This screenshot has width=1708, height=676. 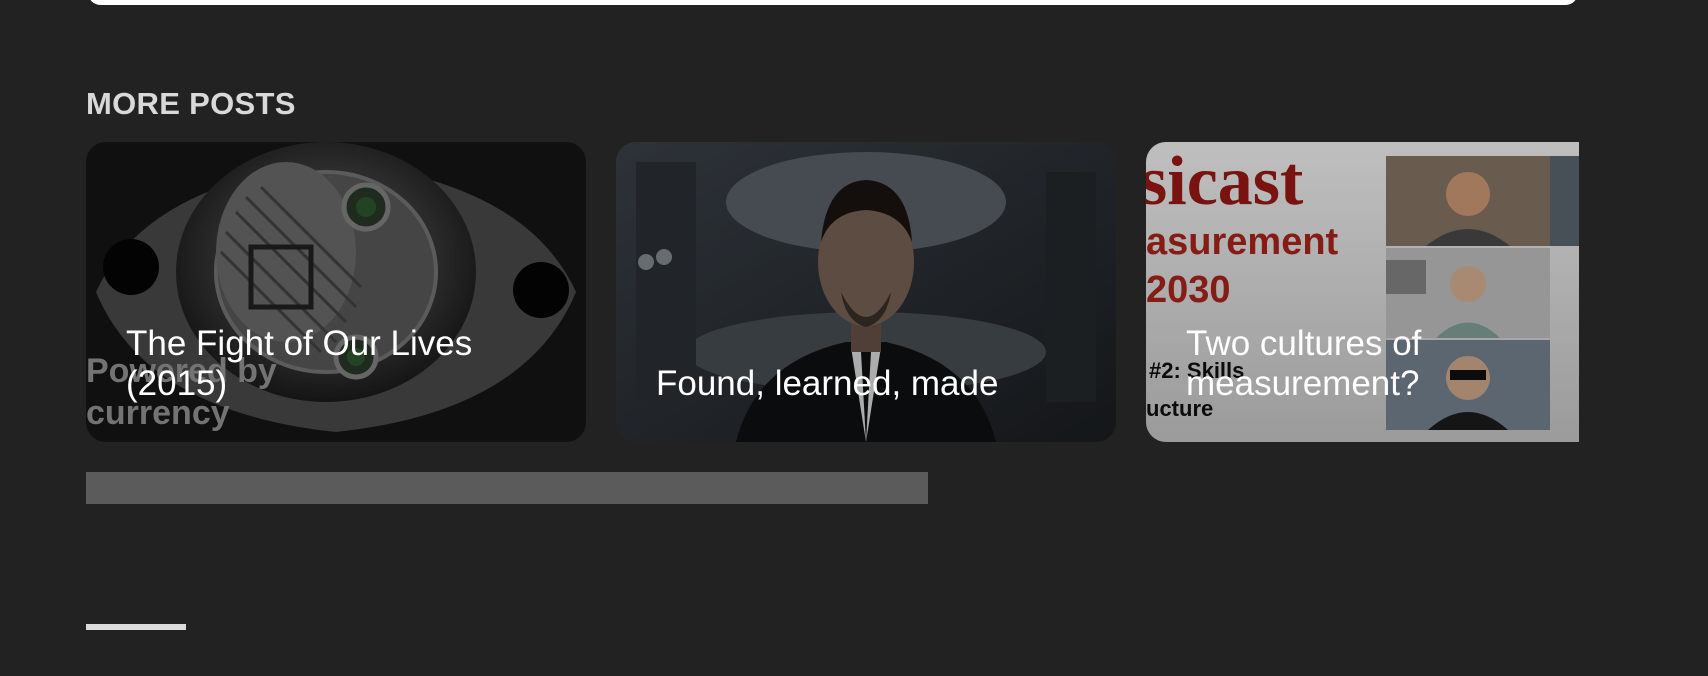 I want to click on post-title: Found, learned, made, so click(x=866, y=384).